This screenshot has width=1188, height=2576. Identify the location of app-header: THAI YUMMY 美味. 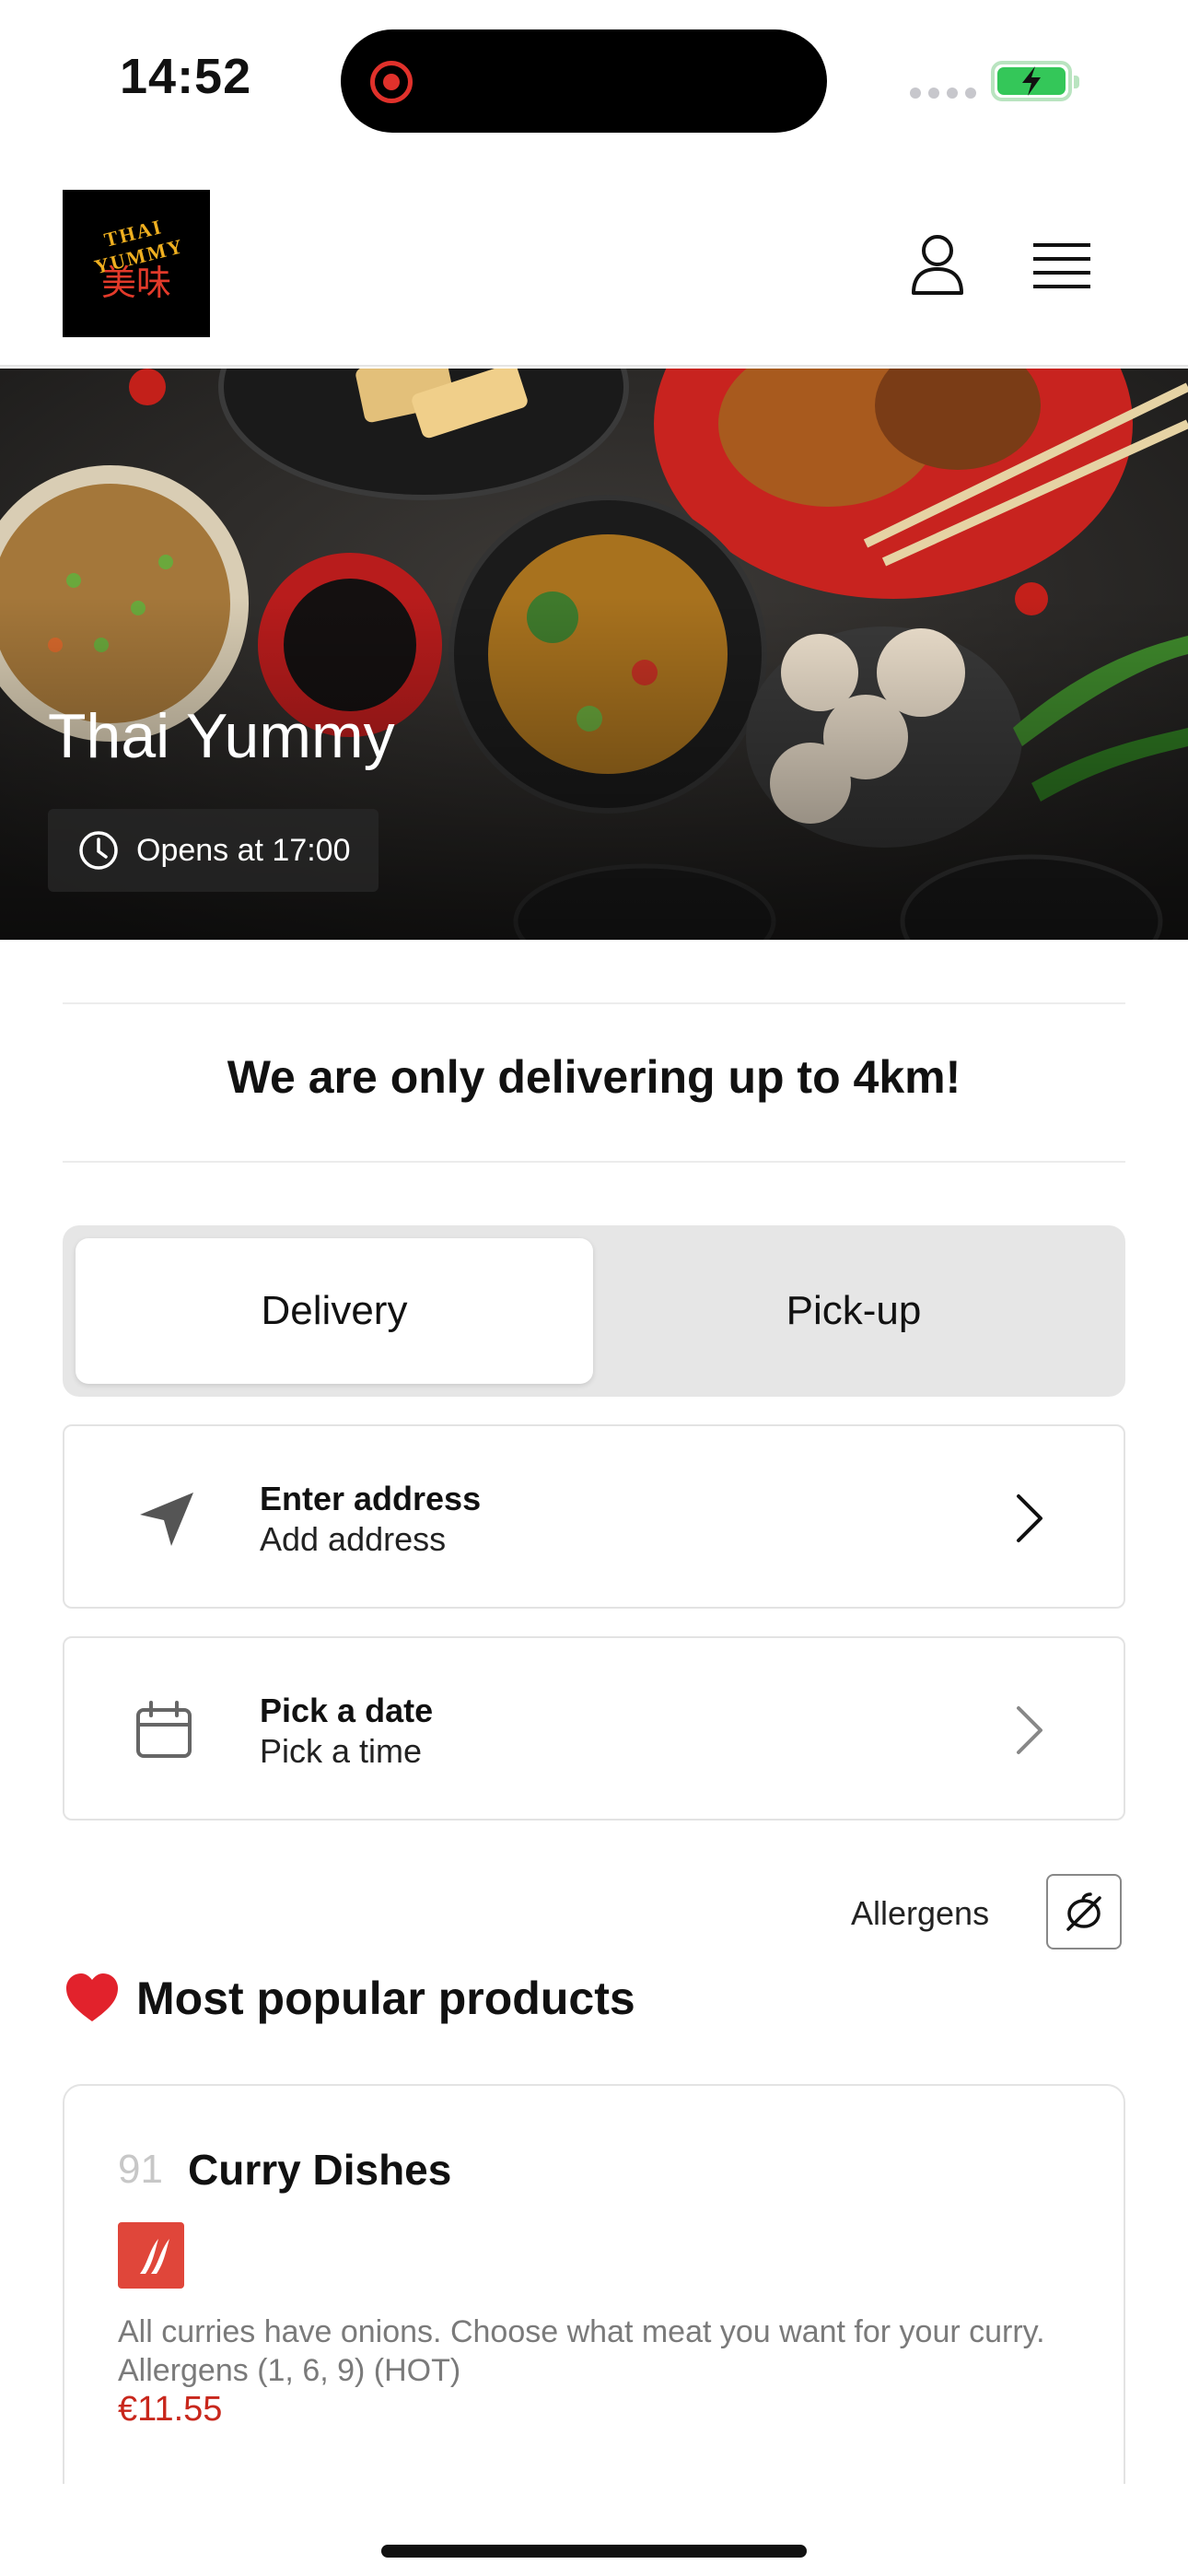
(594, 262).